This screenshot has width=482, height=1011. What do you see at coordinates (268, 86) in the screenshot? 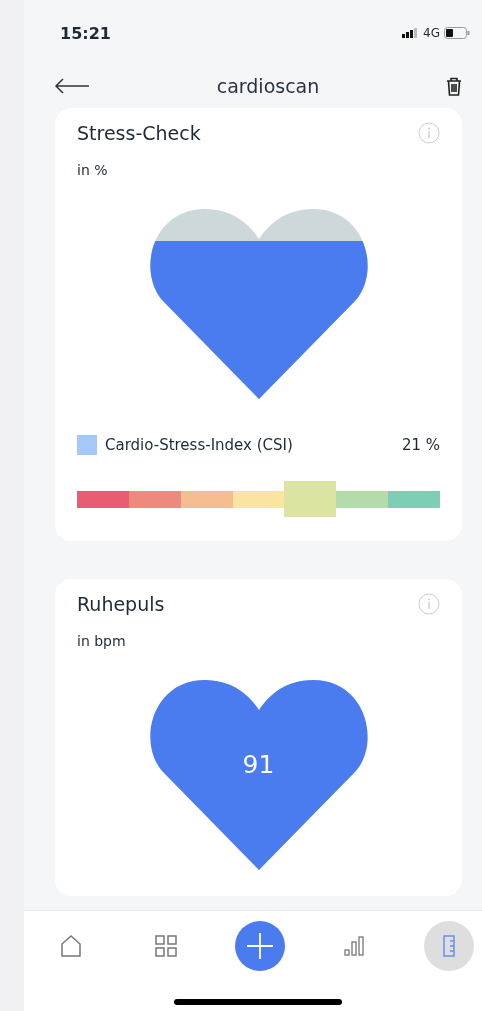
I see `screen-title: cardioscan` at bounding box center [268, 86].